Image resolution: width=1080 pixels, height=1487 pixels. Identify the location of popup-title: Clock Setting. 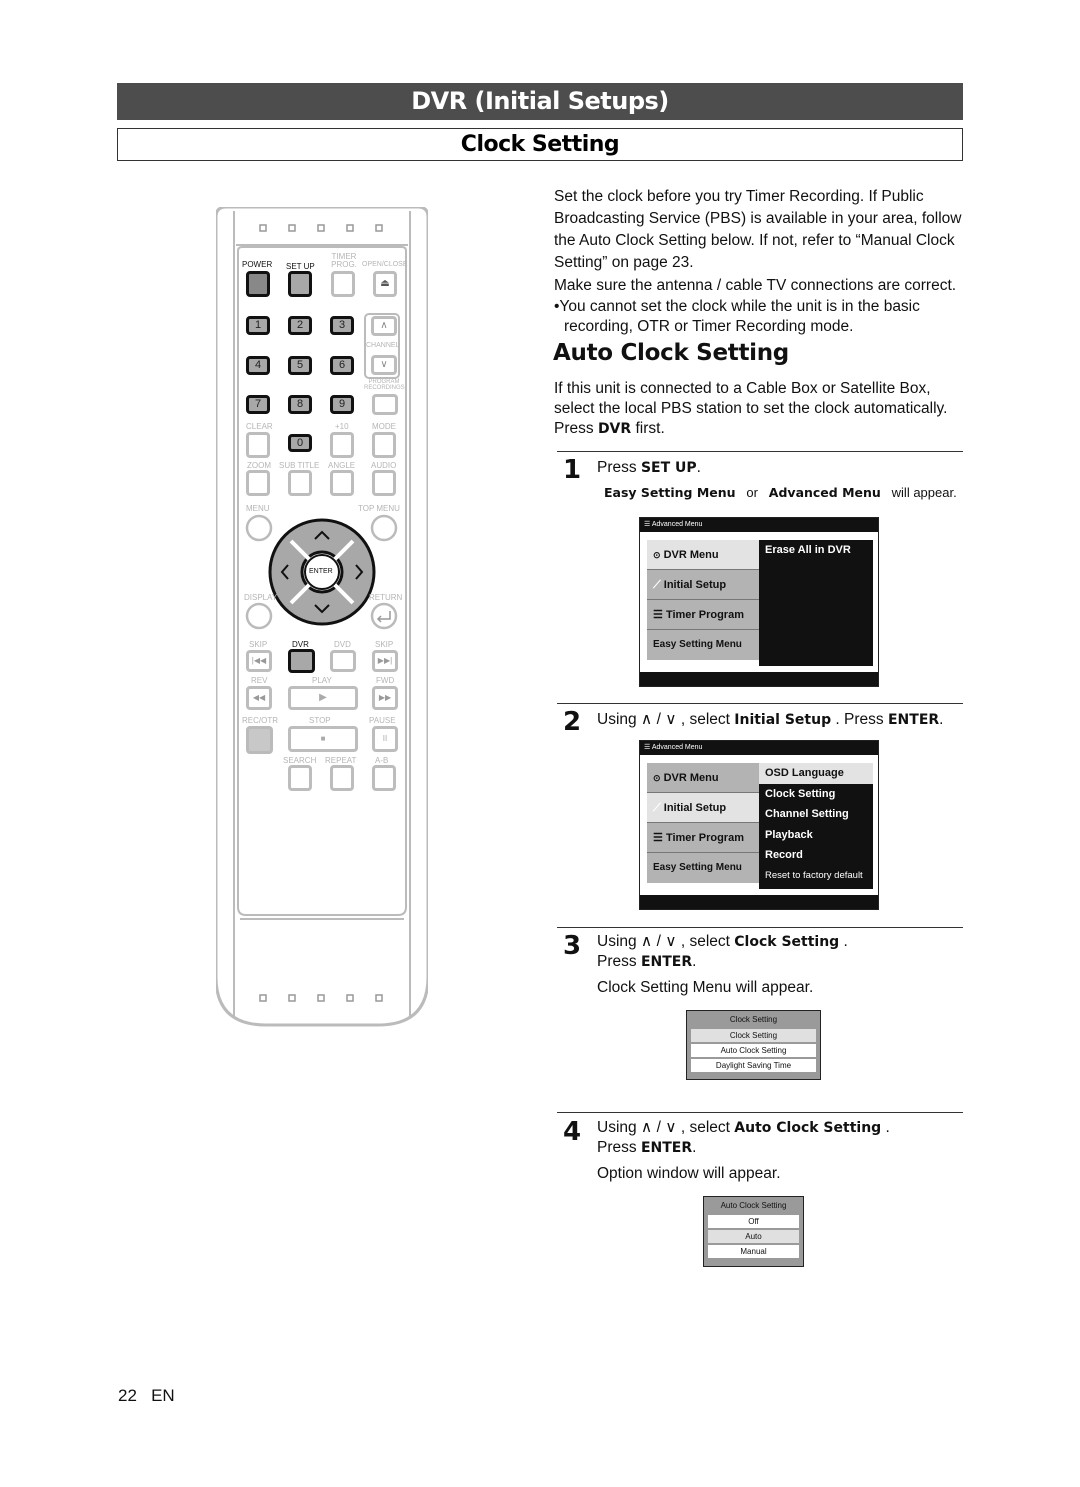
(753, 1019).